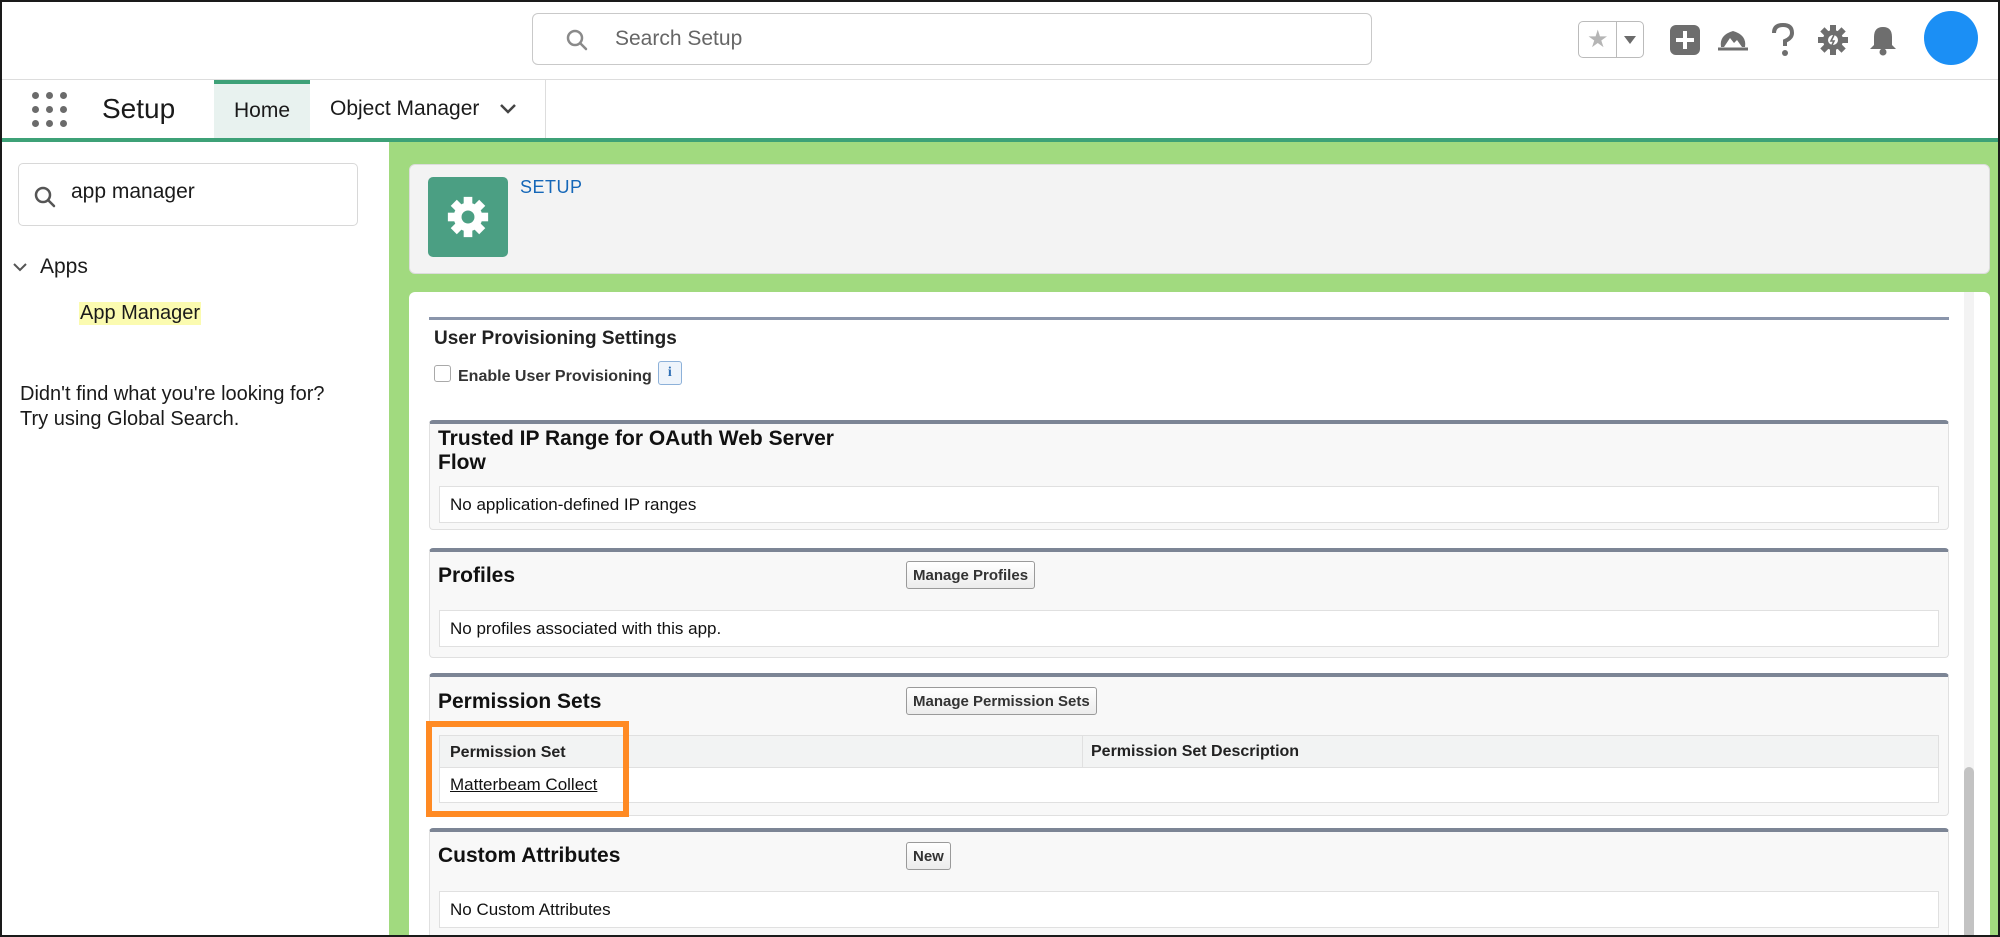  I want to click on manage-permission-sets-button: Manage Permission Sets, so click(1001, 701).